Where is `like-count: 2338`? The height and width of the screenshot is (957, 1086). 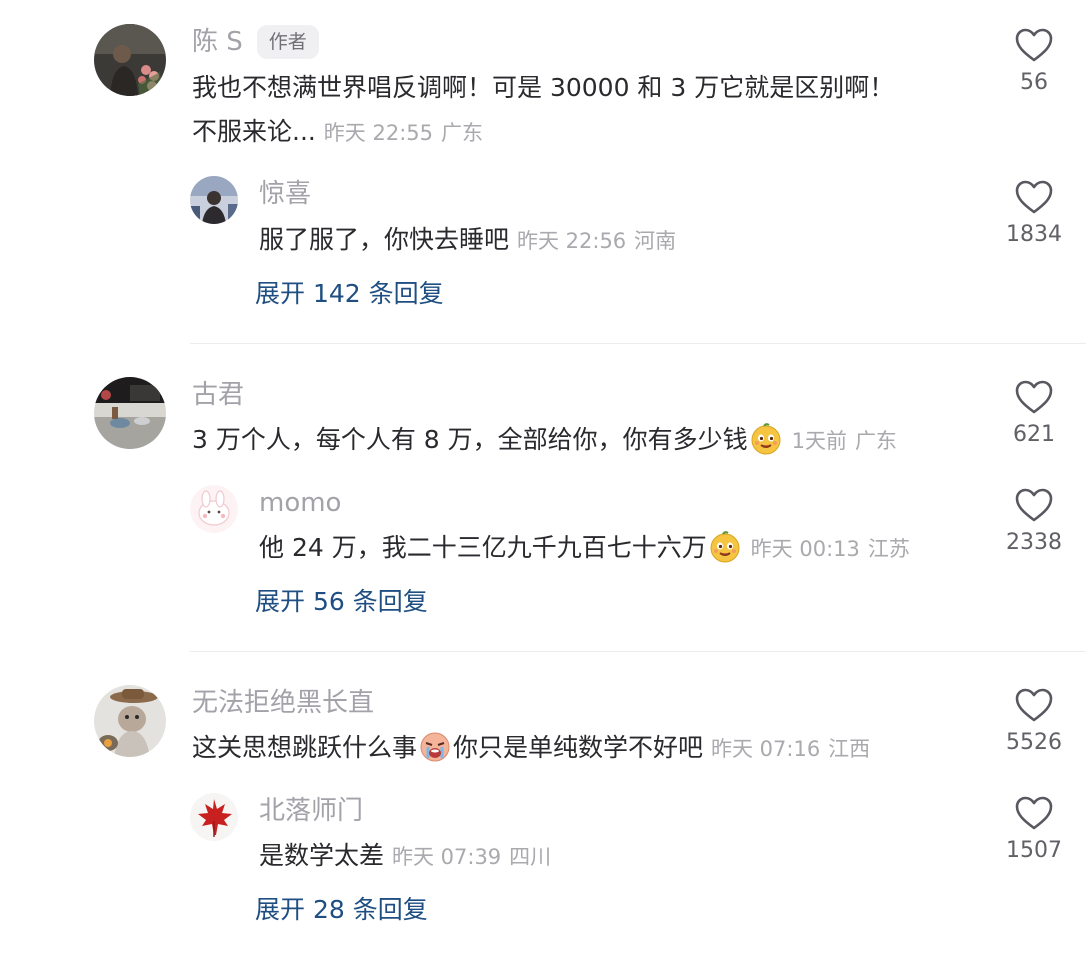 like-count: 2338 is located at coordinates (1034, 542).